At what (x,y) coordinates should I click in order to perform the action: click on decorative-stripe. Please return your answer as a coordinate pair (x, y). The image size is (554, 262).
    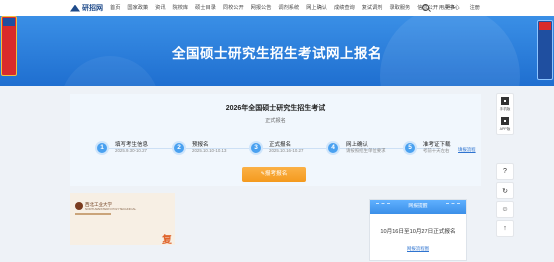
    Looking at the image, I should click on (93, 214).